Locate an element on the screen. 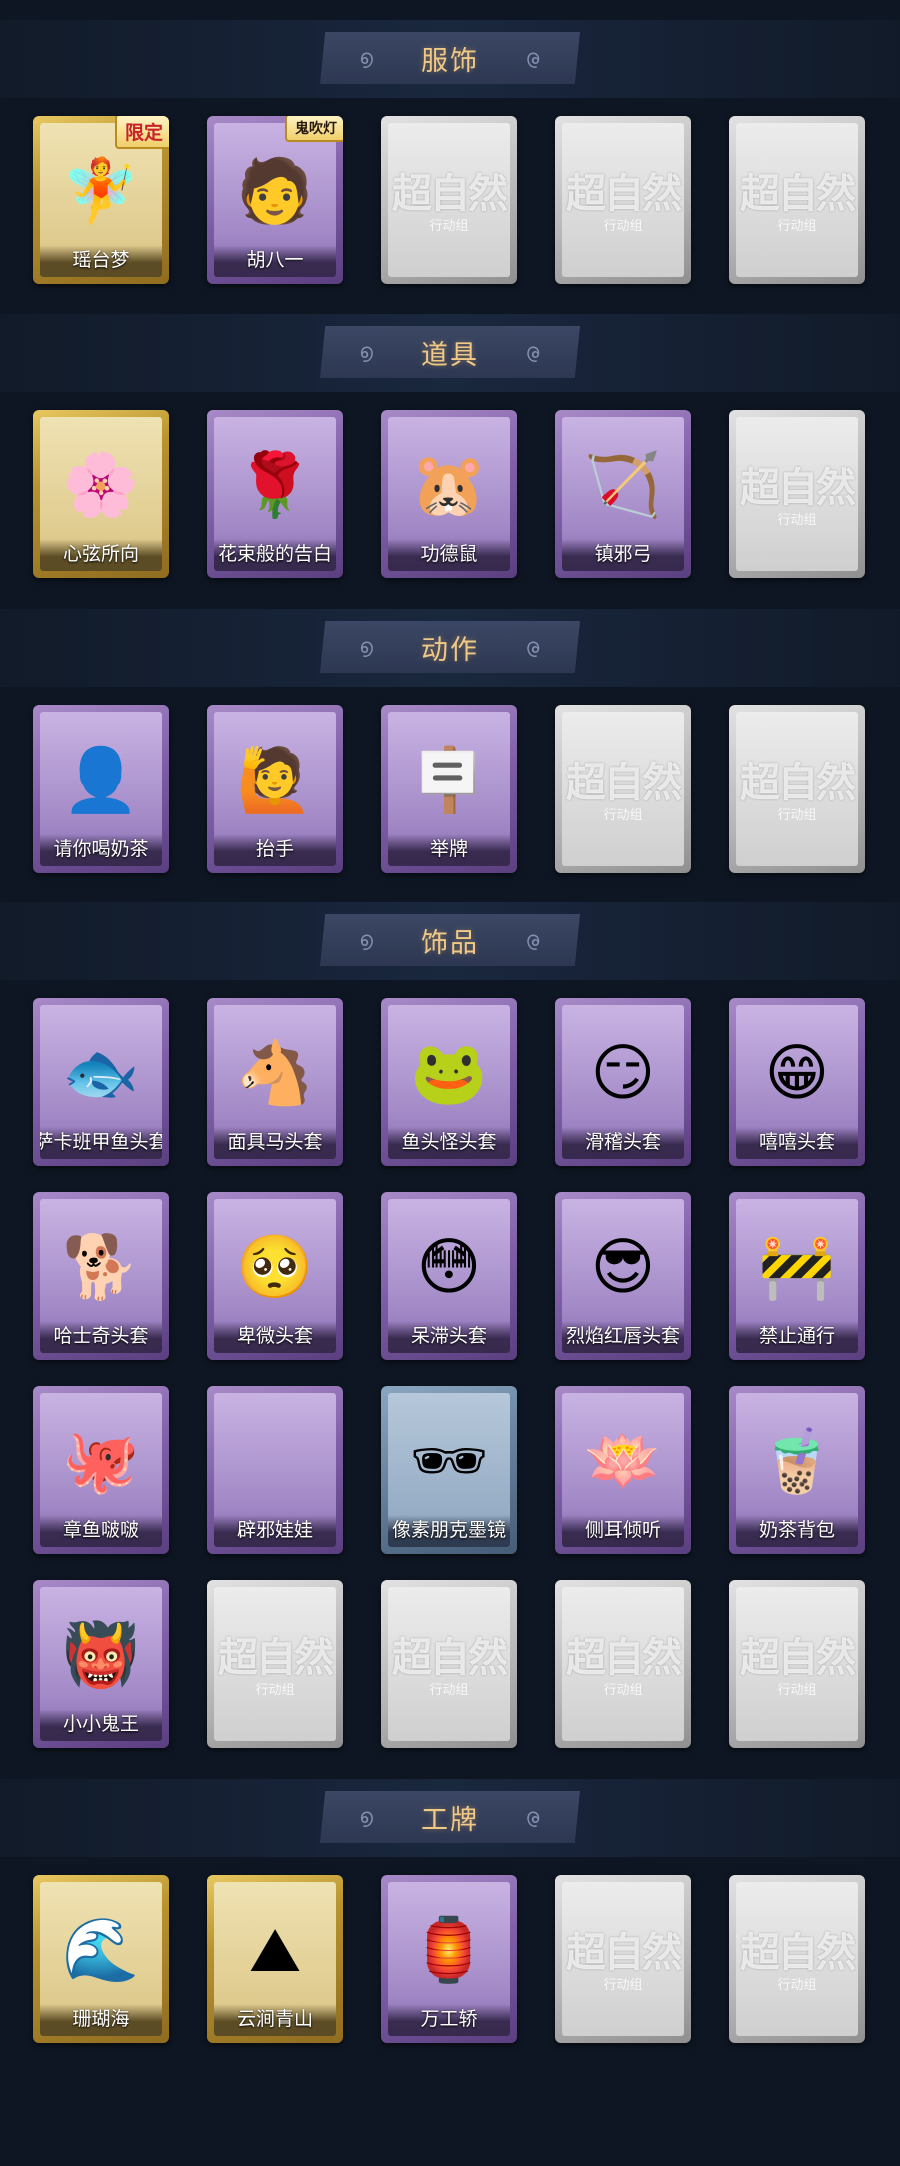  item-card: 辟邪娃娃 is located at coordinates (275, 1470).